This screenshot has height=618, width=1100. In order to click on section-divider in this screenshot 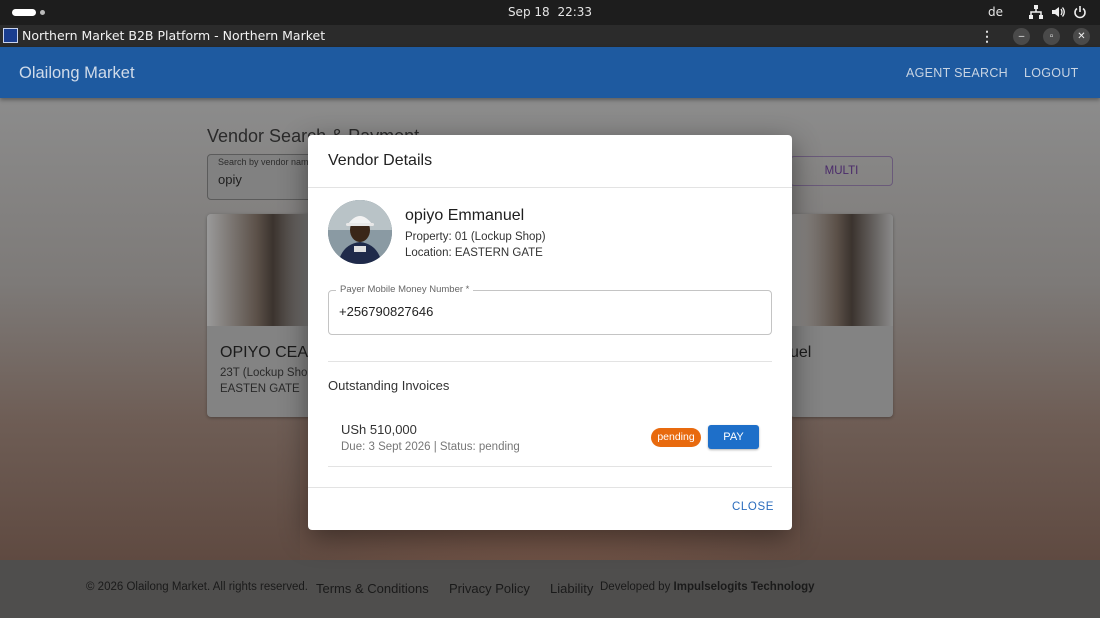, I will do `click(550, 361)`.